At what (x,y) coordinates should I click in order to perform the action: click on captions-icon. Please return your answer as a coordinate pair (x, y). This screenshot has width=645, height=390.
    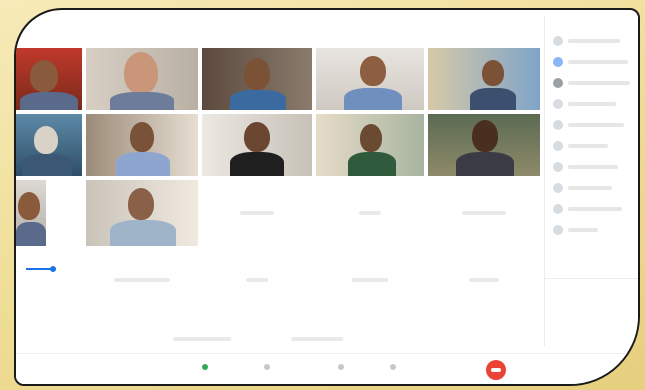
    Looking at the image, I should click on (341, 367).